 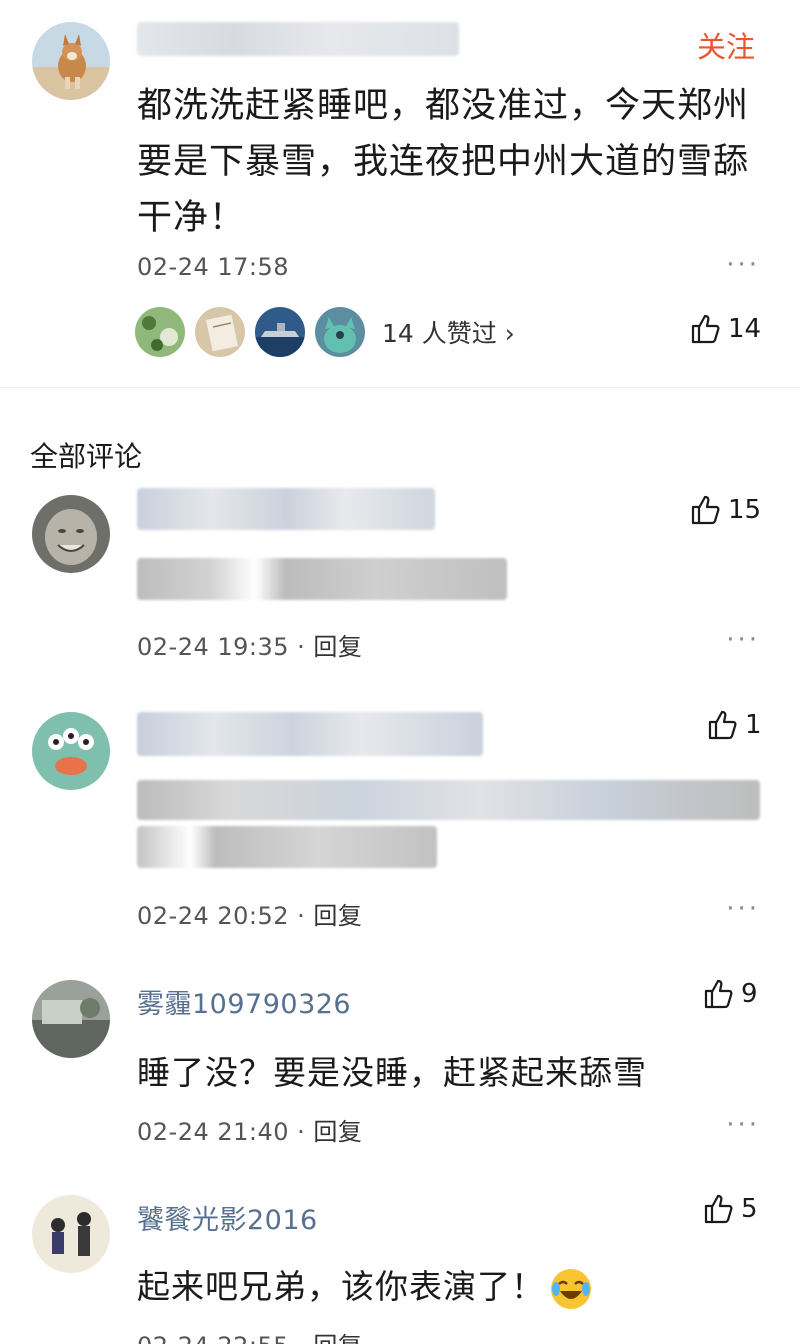 What do you see at coordinates (725, 510) in the screenshot?
I see `comment-like-button: 15` at bounding box center [725, 510].